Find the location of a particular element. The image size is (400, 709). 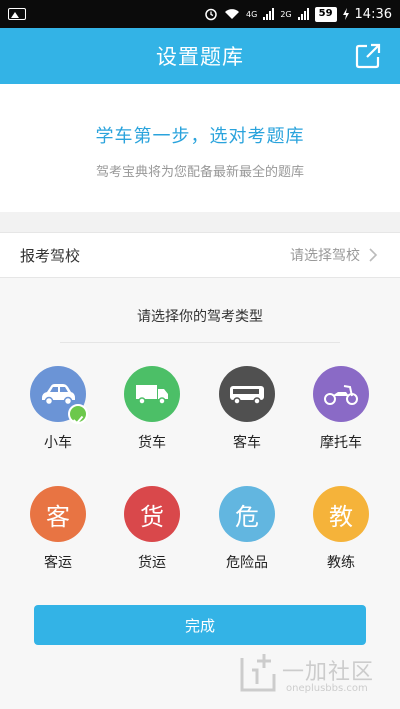

passenger-transport-icon: 客 is located at coordinates (58, 514).